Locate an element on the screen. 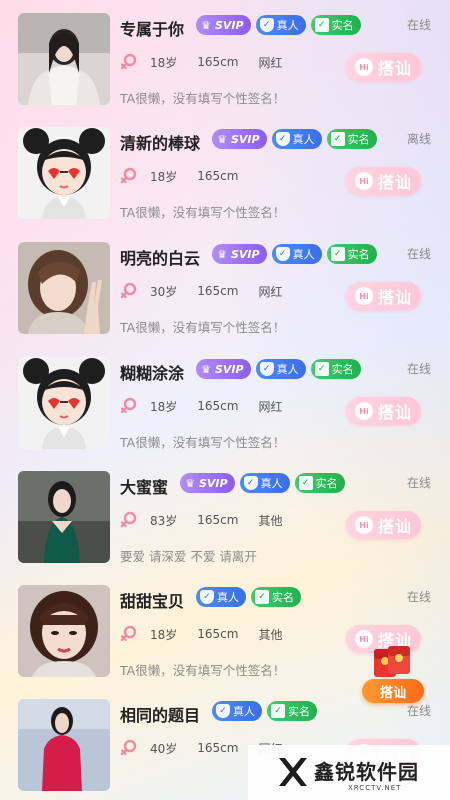  user-name: 相同的题目 is located at coordinates (160, 714).